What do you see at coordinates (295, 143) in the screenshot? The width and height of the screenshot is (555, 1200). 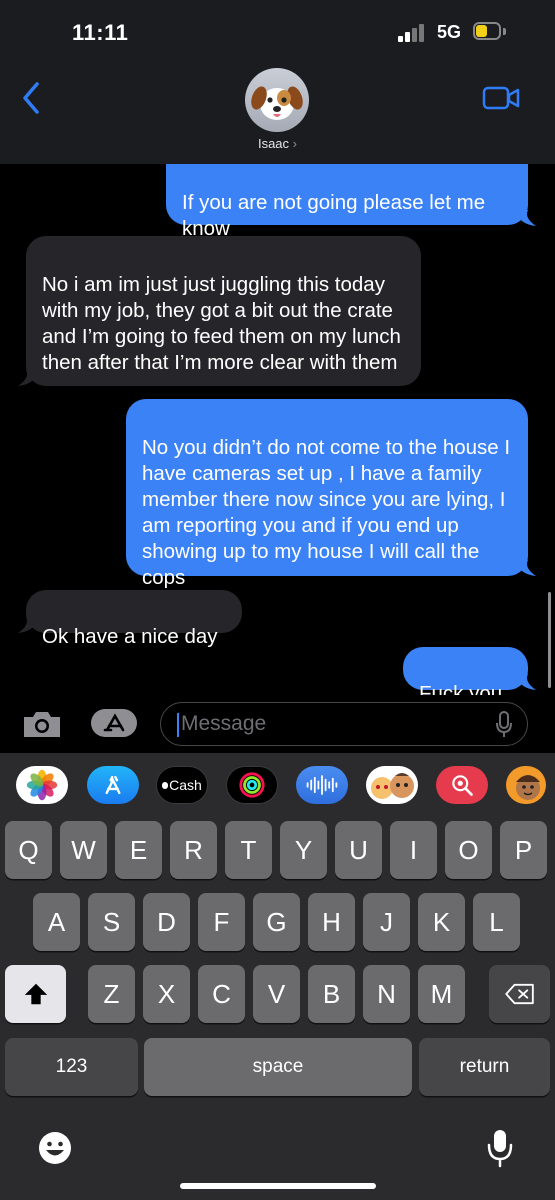 I see `chevron-right-icon: ›` at bounding box center [295, 143].